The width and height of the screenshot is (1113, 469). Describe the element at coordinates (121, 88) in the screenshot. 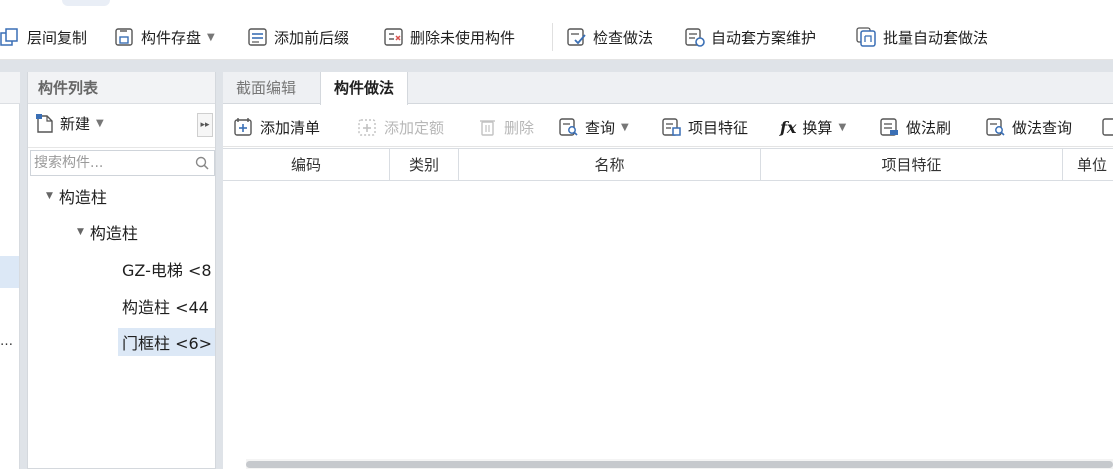

I see `component-list-title: 构件列表` at that location.